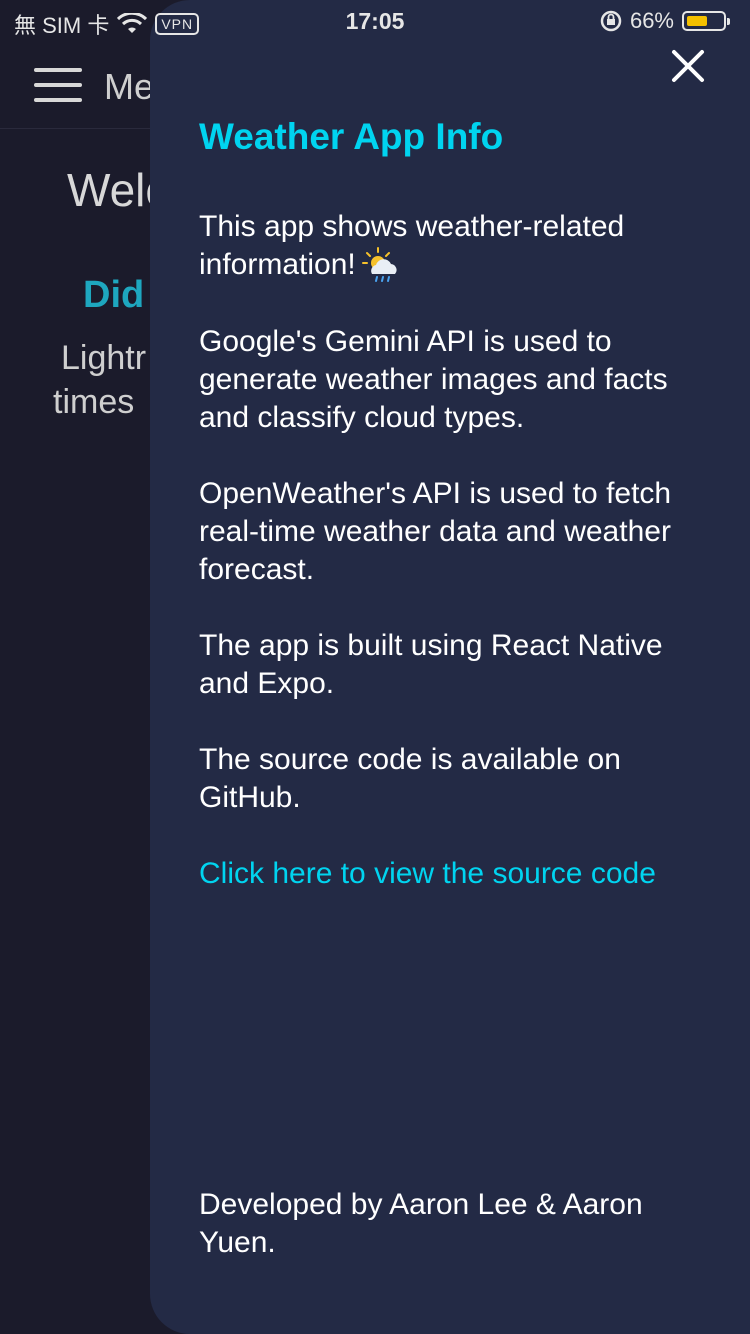 This screenshot has width=750, height=1334. What do you see at coordinates (129, 86) in the screenshot?
I see `background-menu-label: Me` at bounding box center [129, 86].